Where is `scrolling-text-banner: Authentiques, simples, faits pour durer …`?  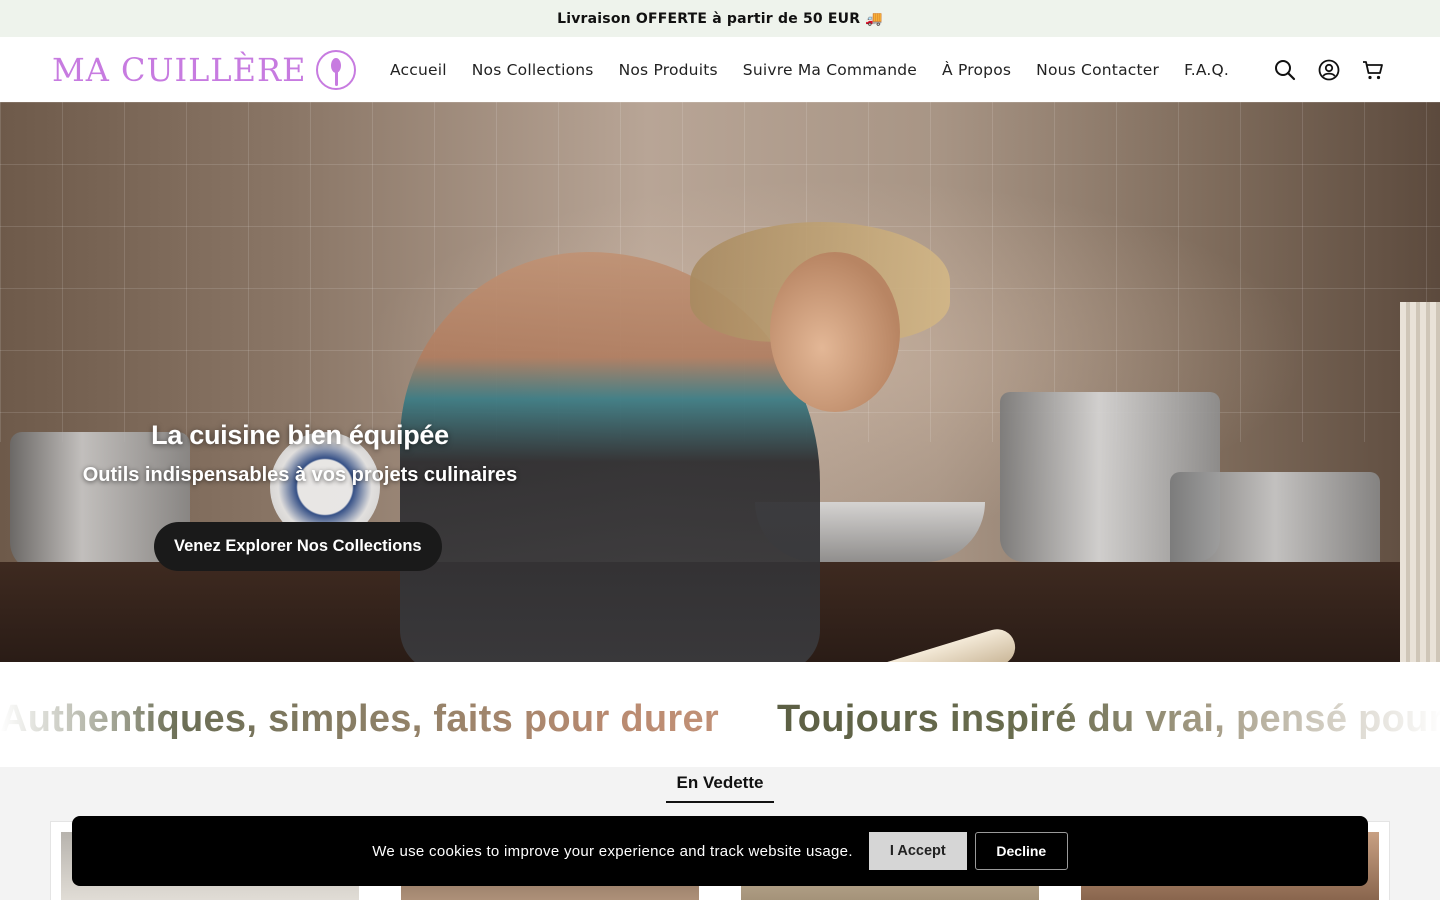 scrolling-text-banner: Authentiques, simples, faits pour durer … is located at coordinates (720, 714).